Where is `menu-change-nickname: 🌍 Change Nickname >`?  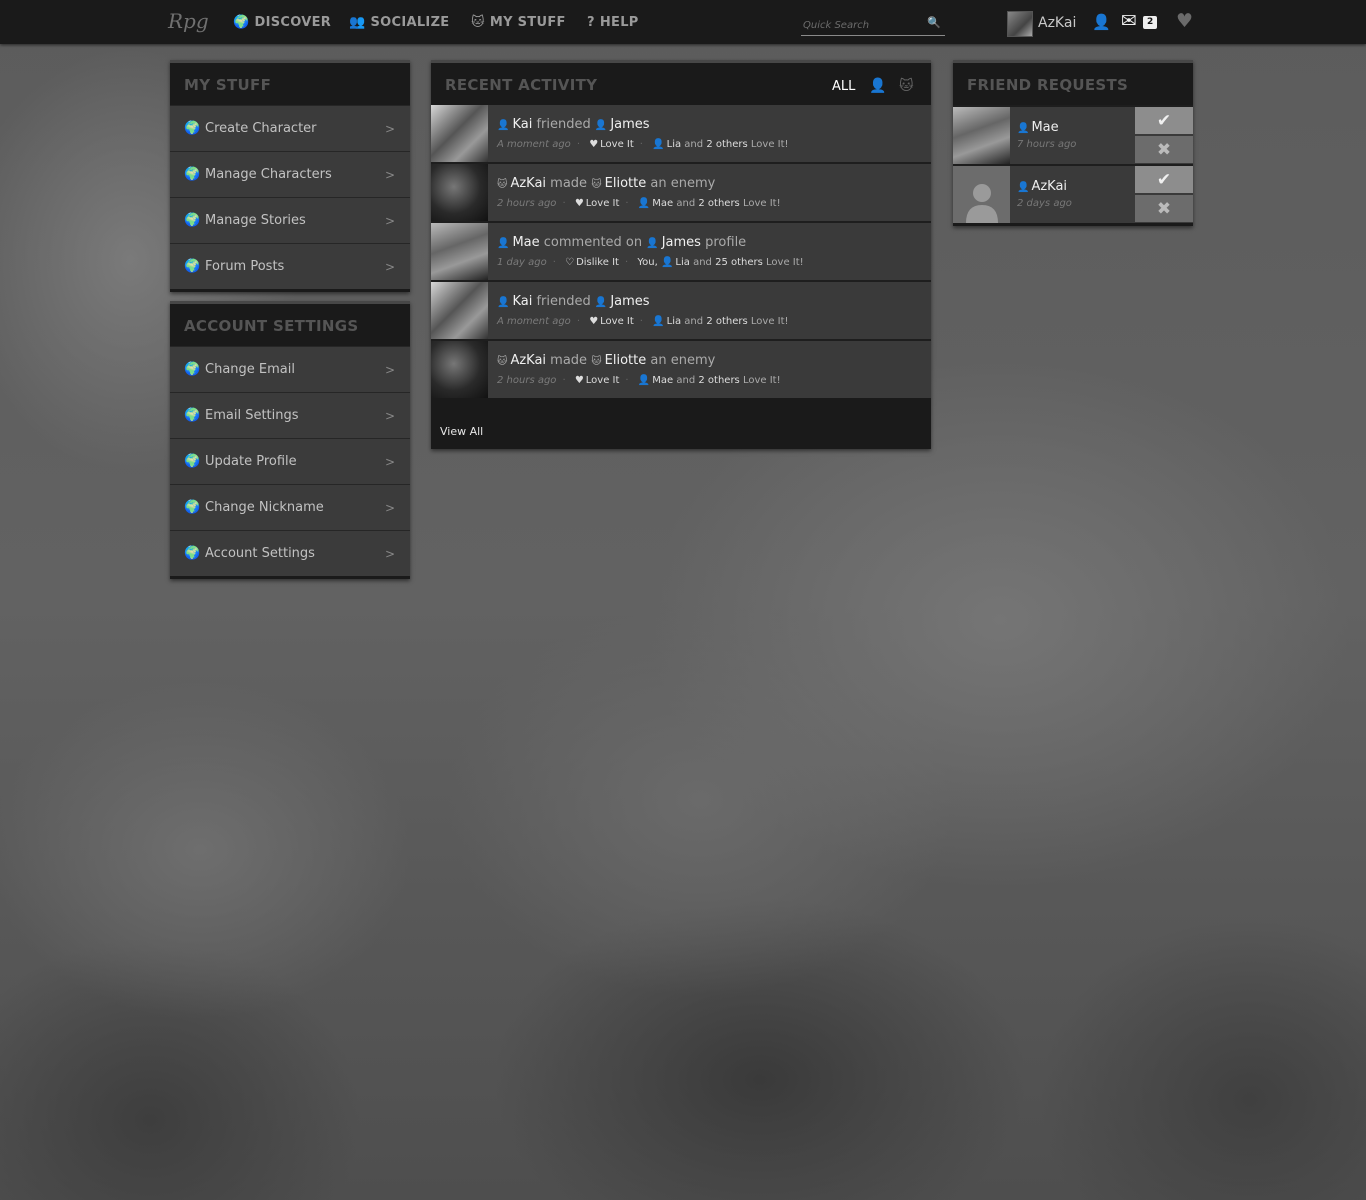
menu-change-nickname: 🌍 Change Nickname > is located at coordinates (290, 507).